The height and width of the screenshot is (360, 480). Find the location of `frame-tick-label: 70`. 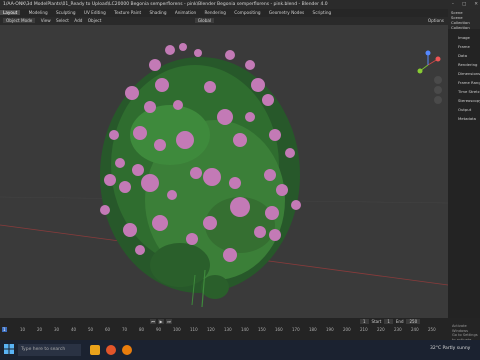

frame-tick-label: 70 is located at coordinates (125, 329).